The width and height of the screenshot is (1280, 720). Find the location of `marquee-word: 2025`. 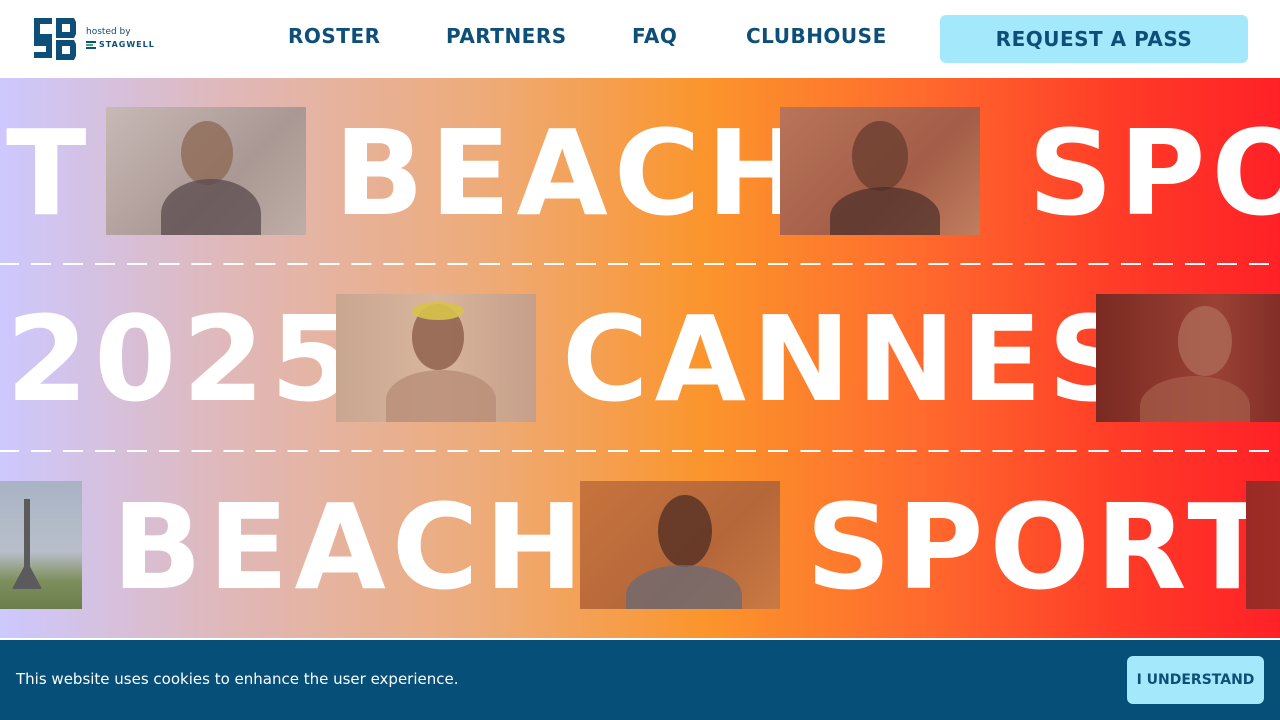

marquee-word: 2025 is located at coordinates (182, 359).